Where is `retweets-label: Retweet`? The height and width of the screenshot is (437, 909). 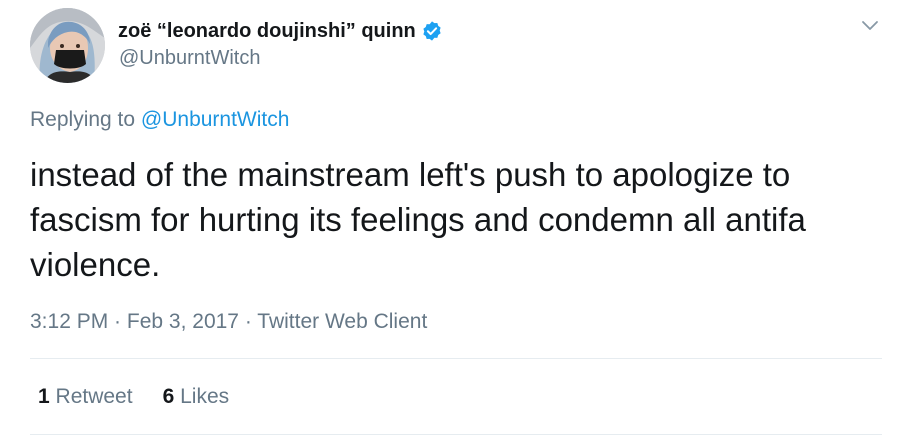 retweets-label: Retweet is located at coordinates (94, 396).